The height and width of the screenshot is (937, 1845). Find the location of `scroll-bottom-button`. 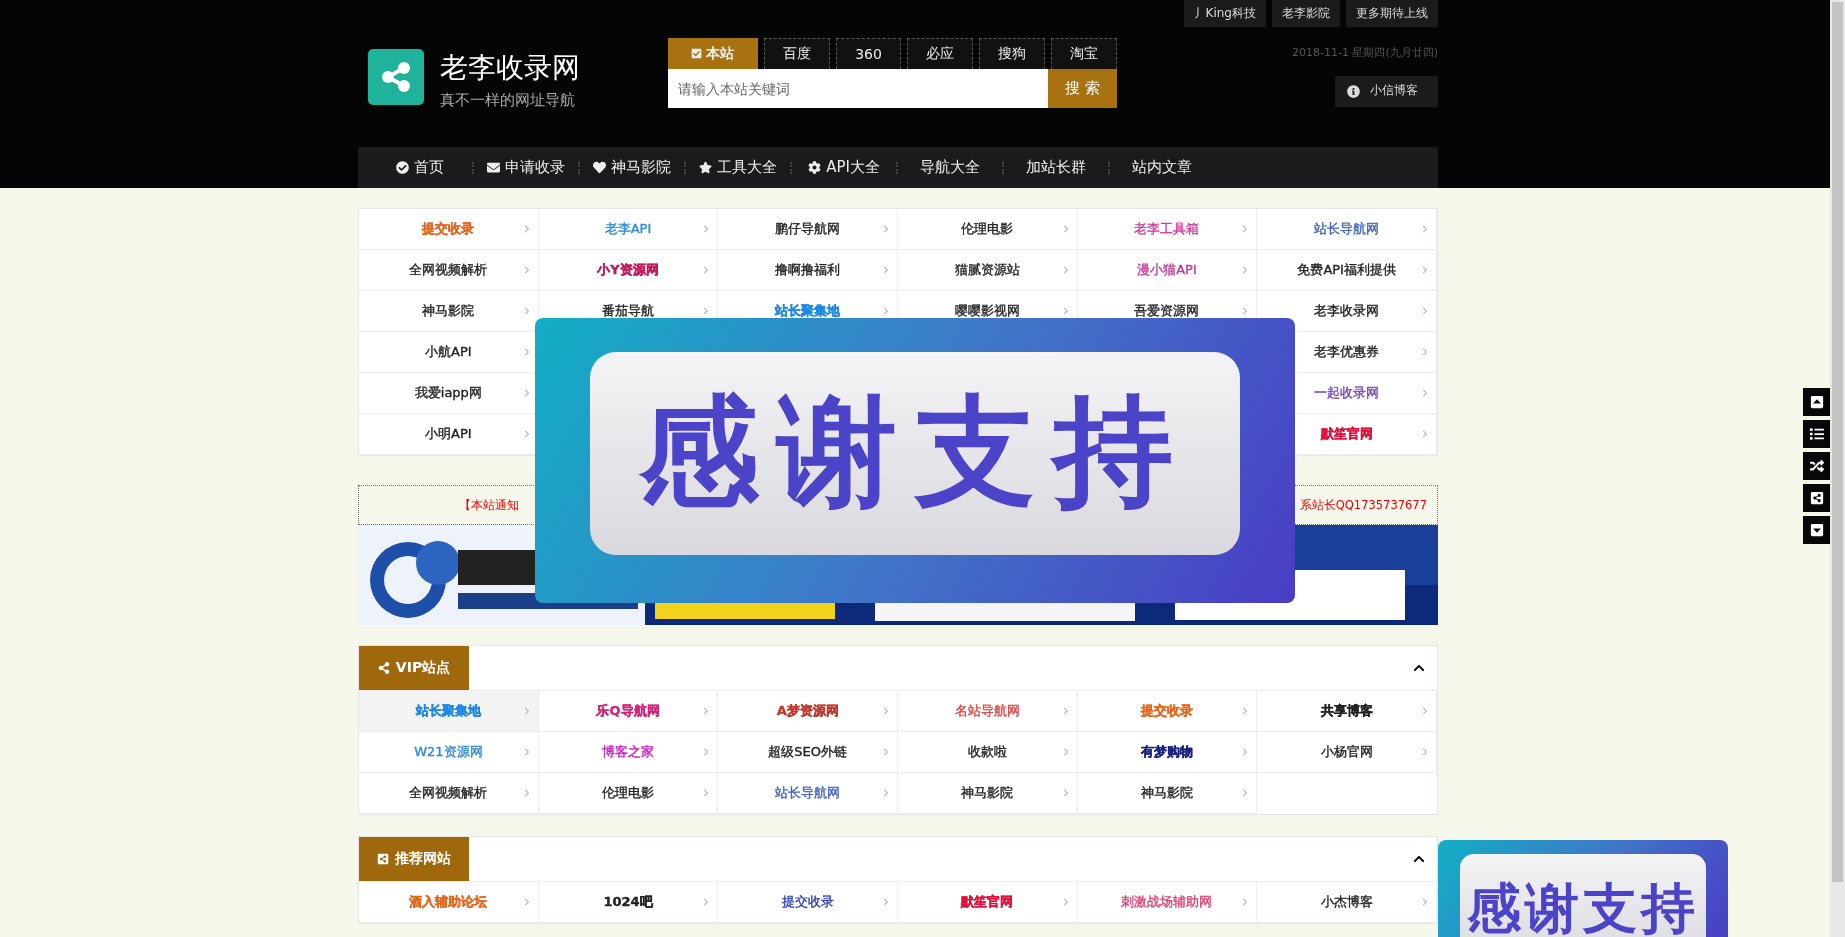

scroll-bottom-button is located at coordinates (1816, 530).